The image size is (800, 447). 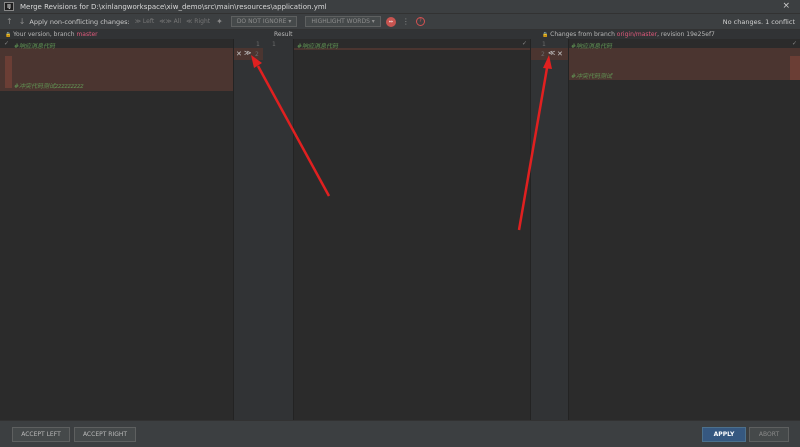 I want to click on merge-status: No changes. 1 conflict, so click(x=758, y=21).